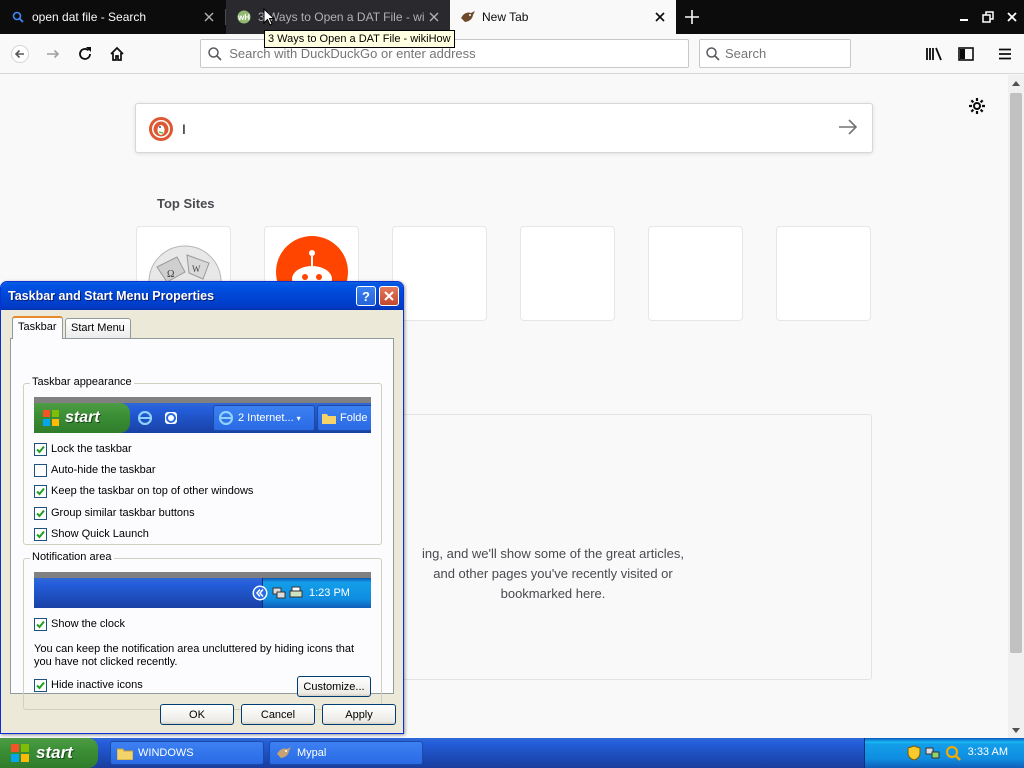 The height and width of the screenshot is (768, 1024). I want to click on checkbox-label: Lock the taskbar, so click(91, 449).